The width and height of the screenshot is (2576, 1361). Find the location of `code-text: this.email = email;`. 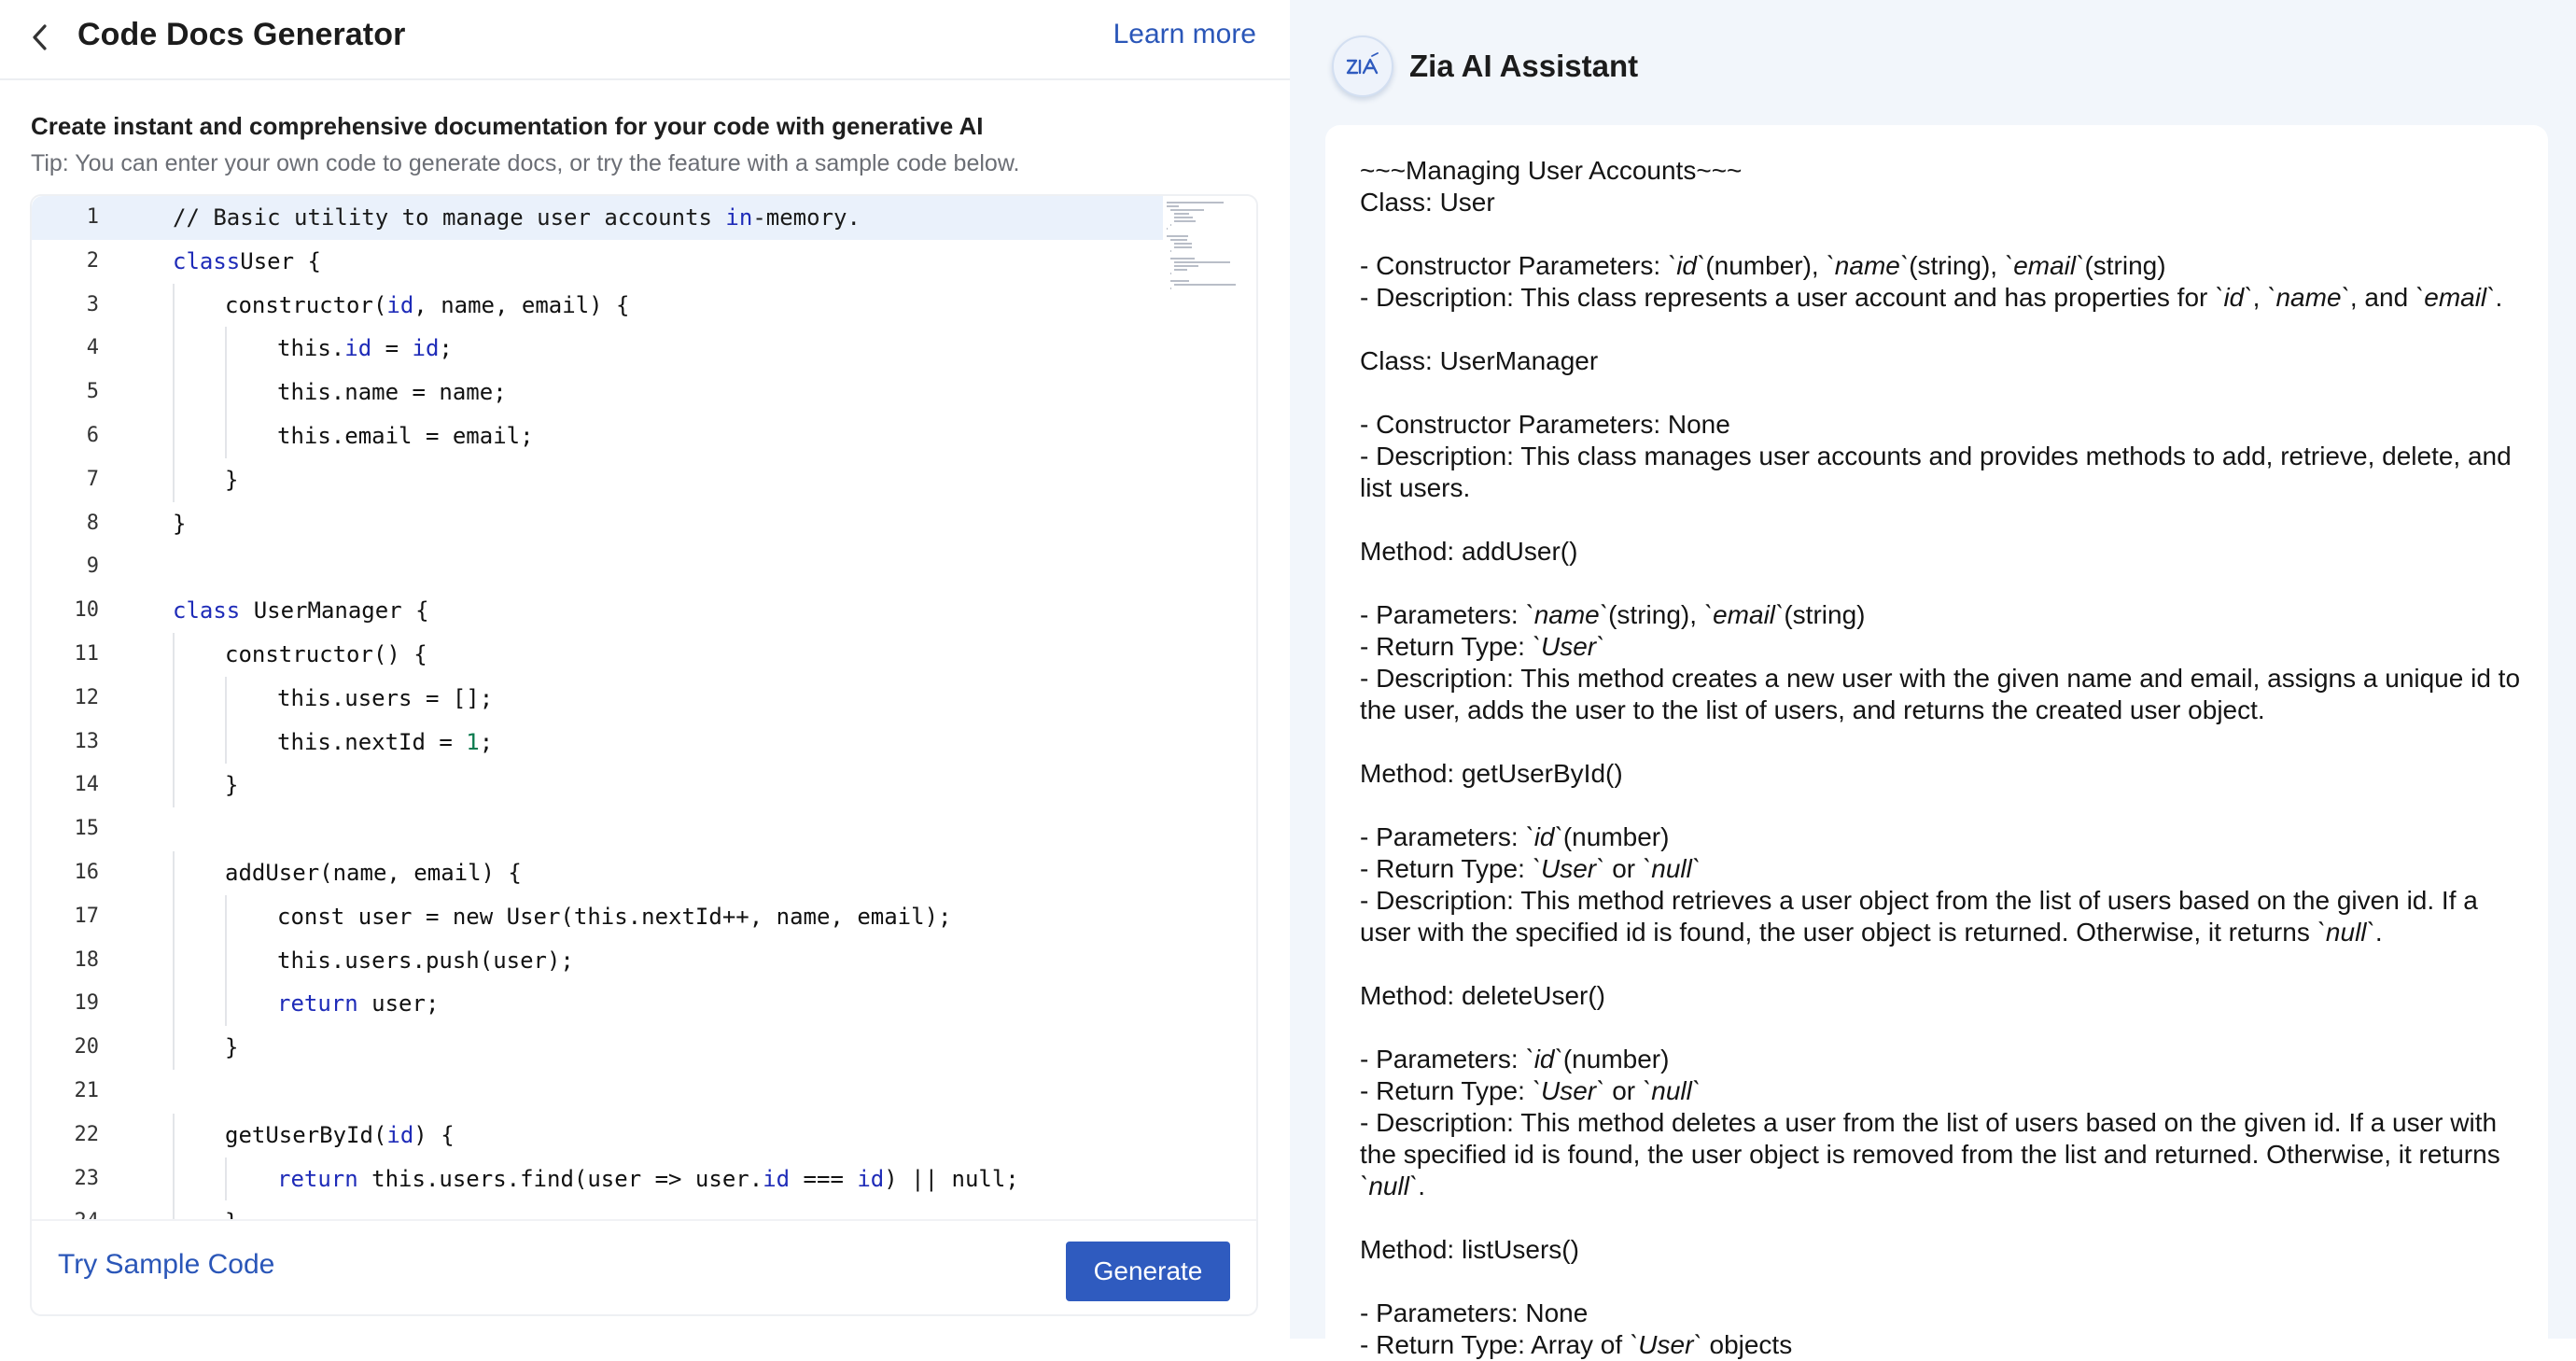

code-text: this.email = email; is located at coordinates (405, 436).